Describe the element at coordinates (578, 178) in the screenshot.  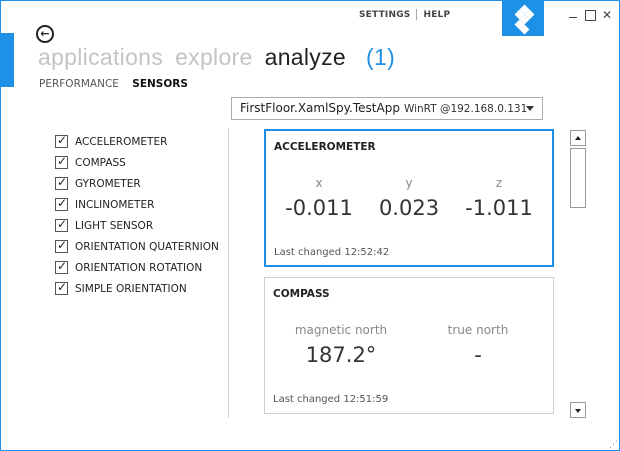
I see `scrollbar-thumb` at that location.